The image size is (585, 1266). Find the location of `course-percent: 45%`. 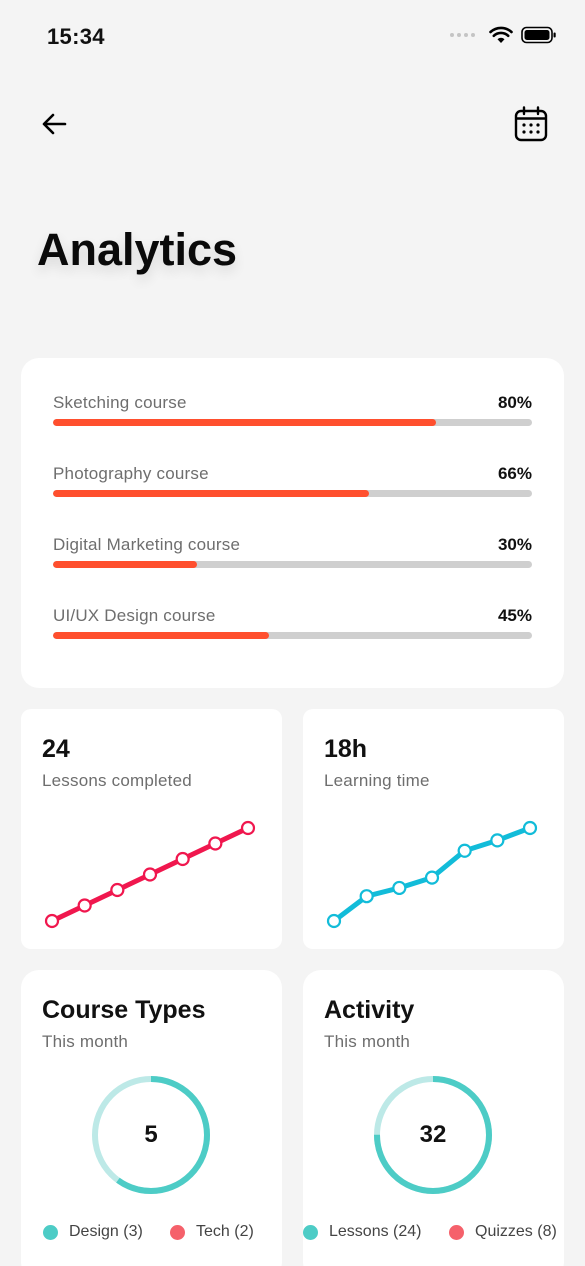

course-percent: 45% is located at coordinates (514, 615).